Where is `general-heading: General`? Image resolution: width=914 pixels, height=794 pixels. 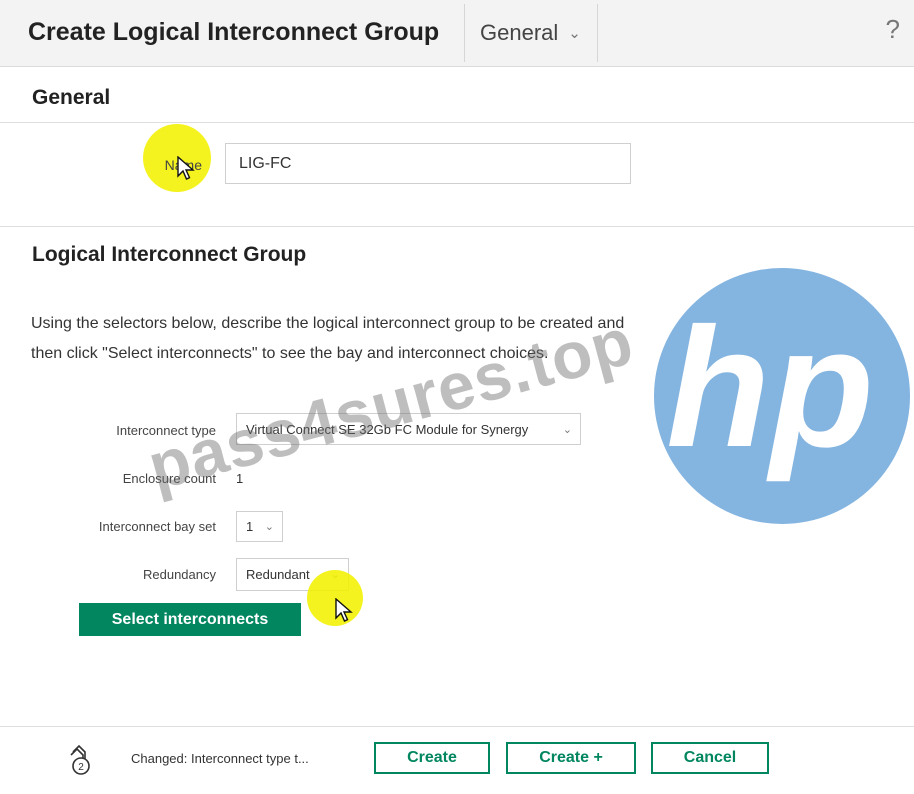
general-heading: General is located at coordinates (71, 97).